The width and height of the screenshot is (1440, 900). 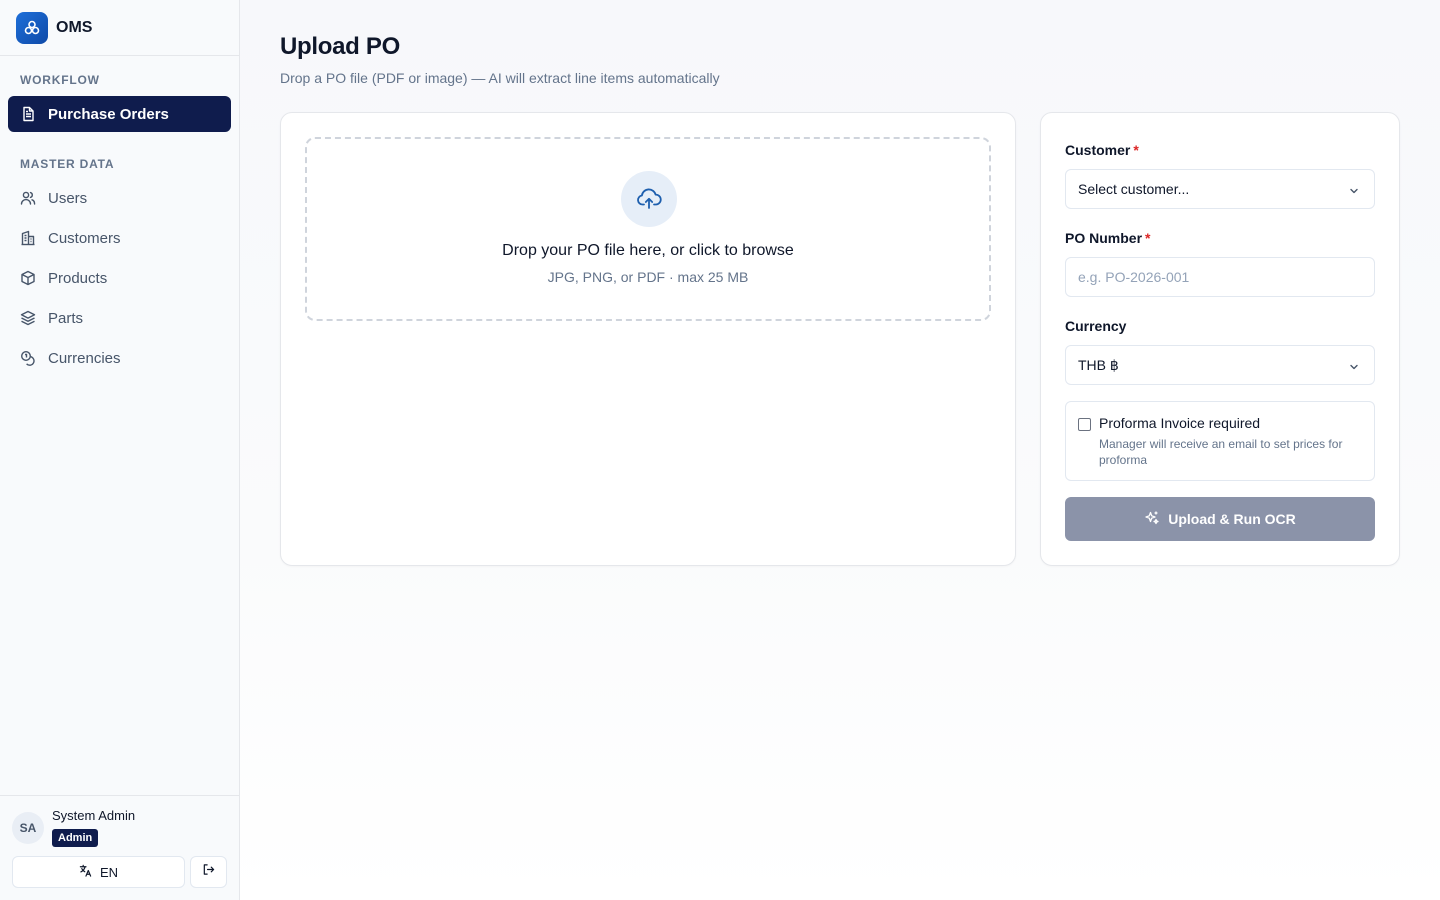 What do you see at coordinates (109, 872) in the screenshot?
I see `language-label: EN` at bounding box center [109, 872].